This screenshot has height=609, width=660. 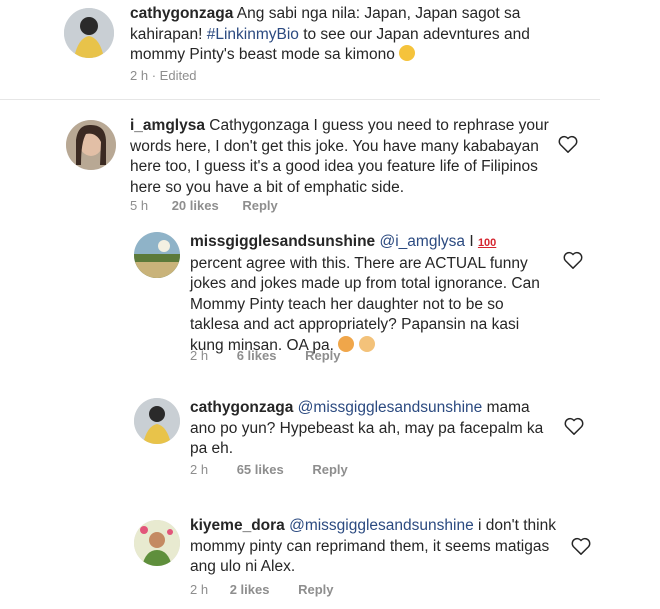 I want to click on likes-count: 6 likes, so click(x=257, y=355).